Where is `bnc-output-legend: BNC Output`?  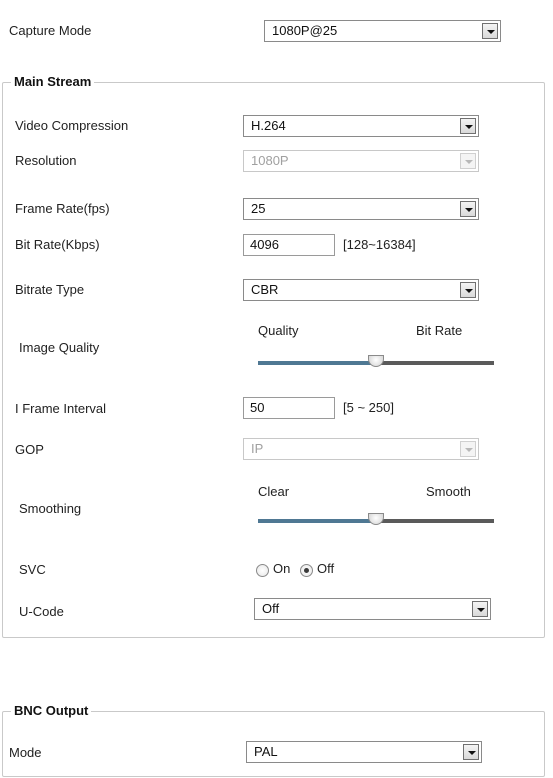
bnc-output-legend: BNC Output is located at coordinates (51, 711).